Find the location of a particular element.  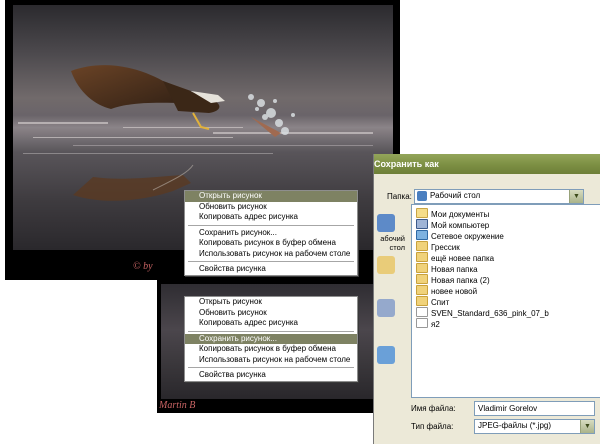

photo-signature: © by is located at coordinates (143, 266).